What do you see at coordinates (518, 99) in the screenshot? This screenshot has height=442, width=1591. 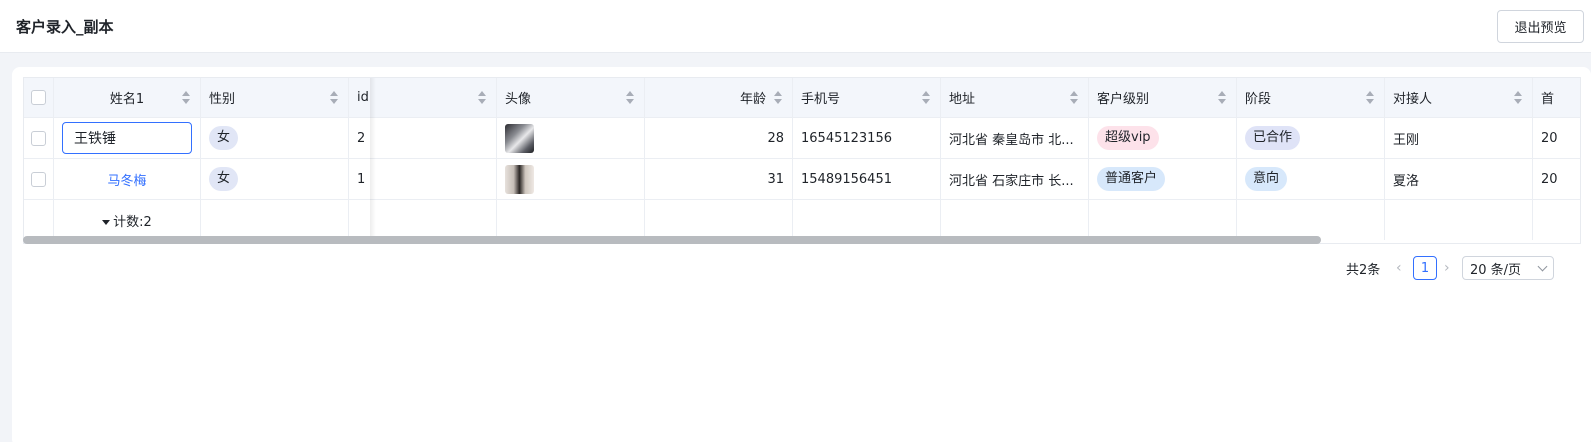 I see `column-header-label: 头像` at bounding box center [518, 99].